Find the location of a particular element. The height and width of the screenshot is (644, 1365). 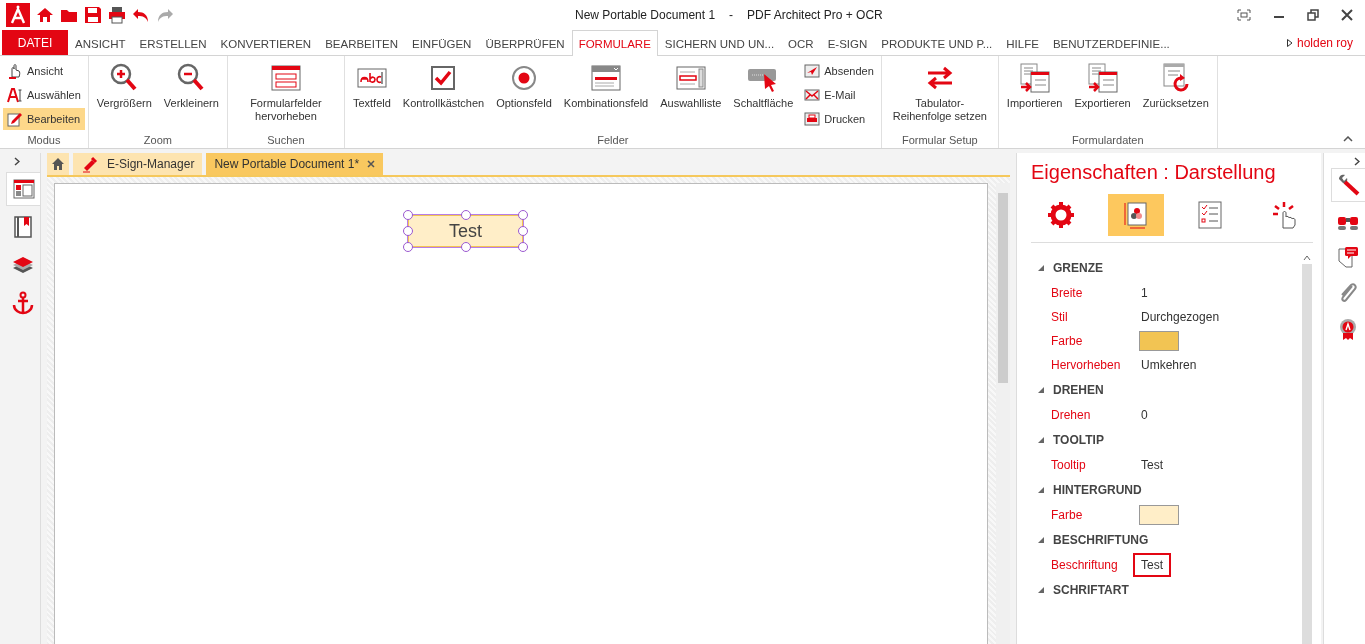

ribbon-button: Zurücksetzen is located at coordinates (1175, 86).